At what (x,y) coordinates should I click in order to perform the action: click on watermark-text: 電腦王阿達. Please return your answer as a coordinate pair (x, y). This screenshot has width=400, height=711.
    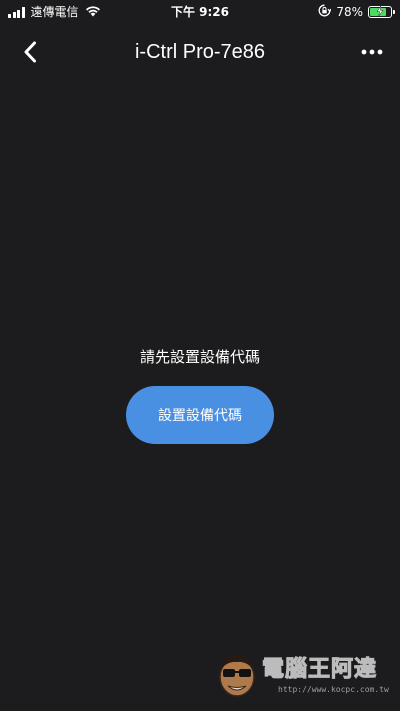
    Looking at the image, I should click on (319, 670).